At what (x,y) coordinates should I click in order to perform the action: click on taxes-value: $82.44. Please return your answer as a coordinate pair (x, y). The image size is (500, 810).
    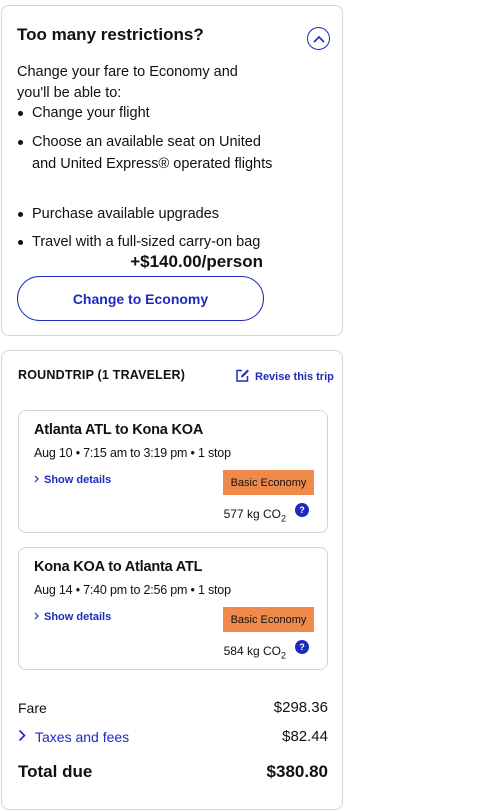
    Looking at the image, I should click on (305, 736).